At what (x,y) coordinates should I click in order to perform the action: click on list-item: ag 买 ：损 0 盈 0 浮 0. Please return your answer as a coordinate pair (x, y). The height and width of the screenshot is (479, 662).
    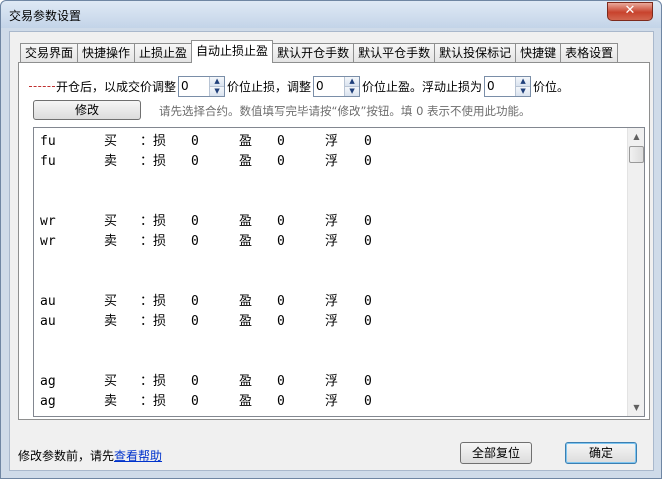
    Looking at the image, I should click on (330, 382).